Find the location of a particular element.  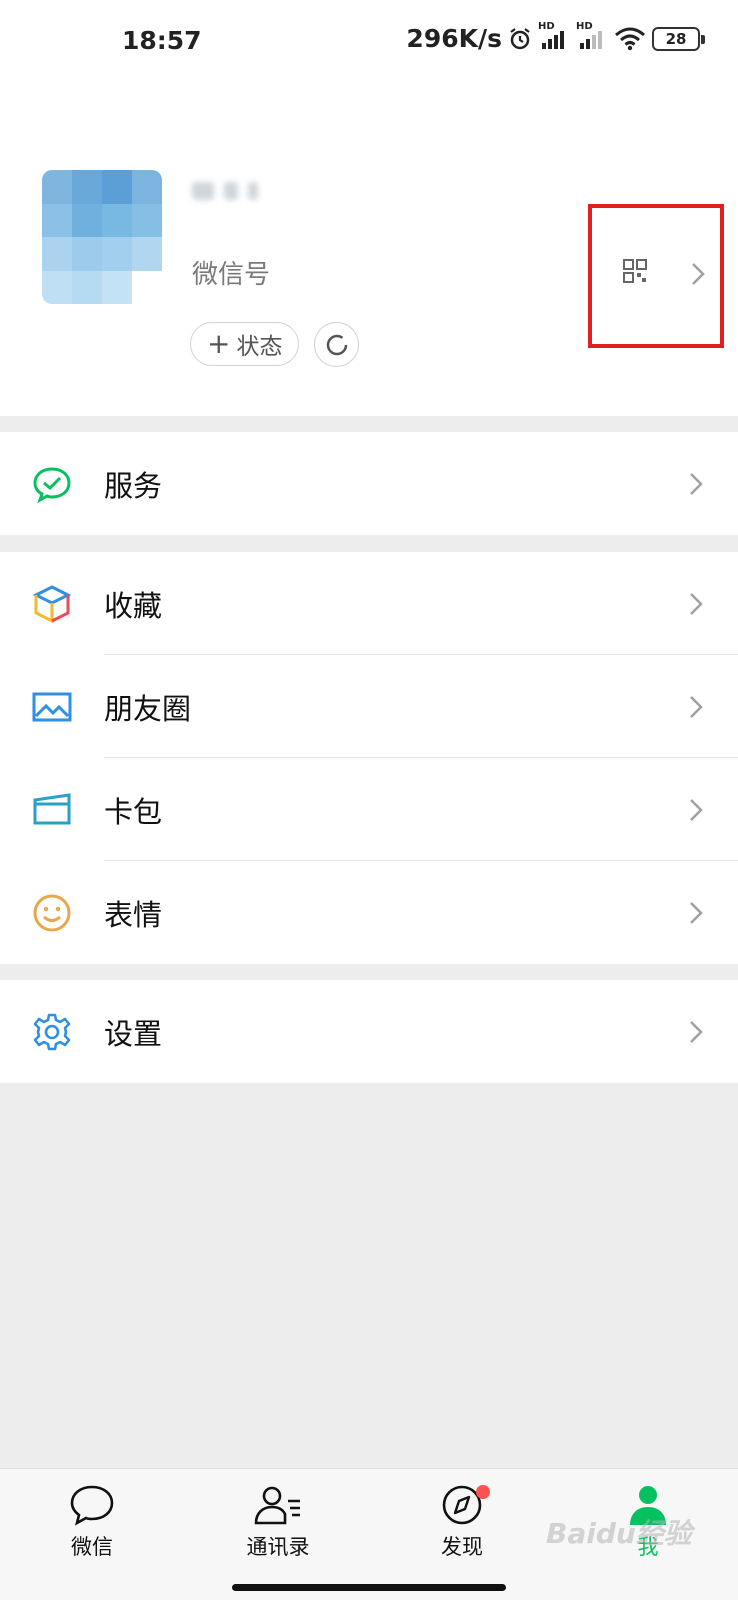

favorites-cube-icon is located at coordinates (52, 604).